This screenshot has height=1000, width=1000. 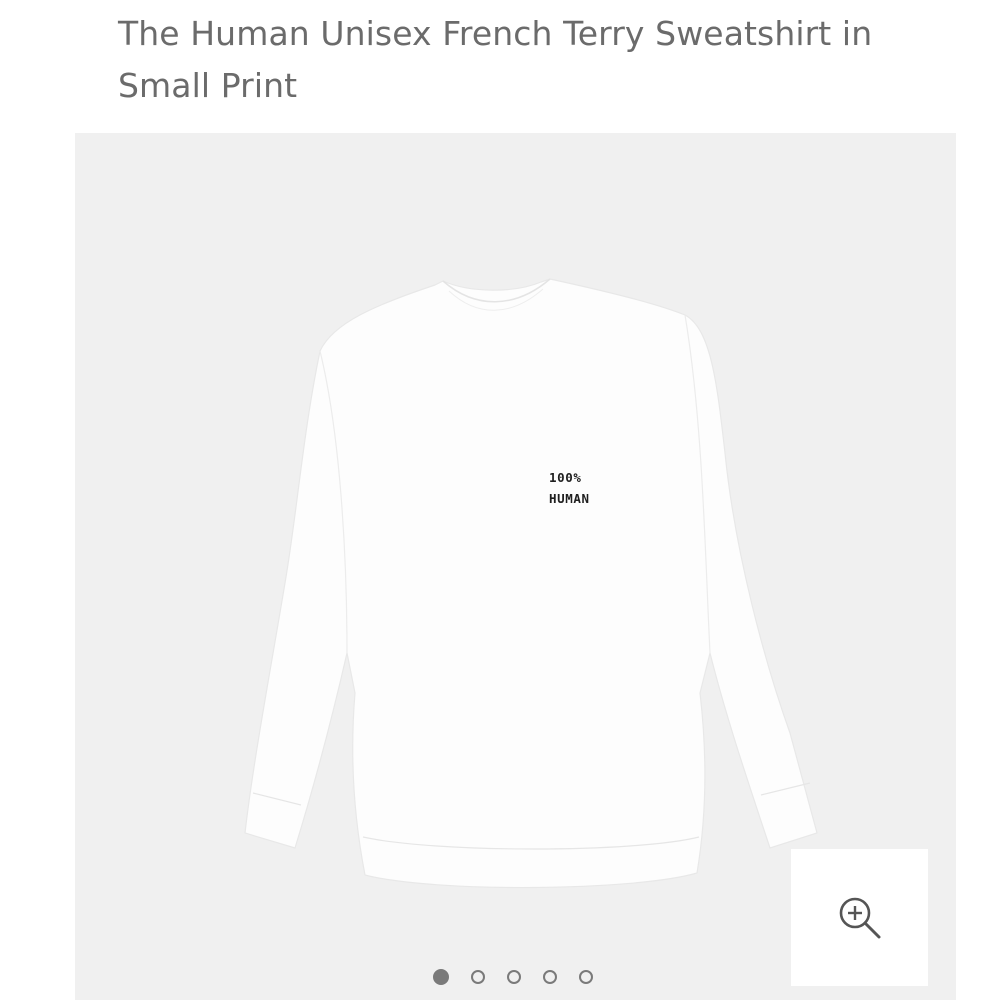 What do you see at coordinates (524, 977) in the screenshot?
I see `carousel-dots` at bounding box center [524, 977].